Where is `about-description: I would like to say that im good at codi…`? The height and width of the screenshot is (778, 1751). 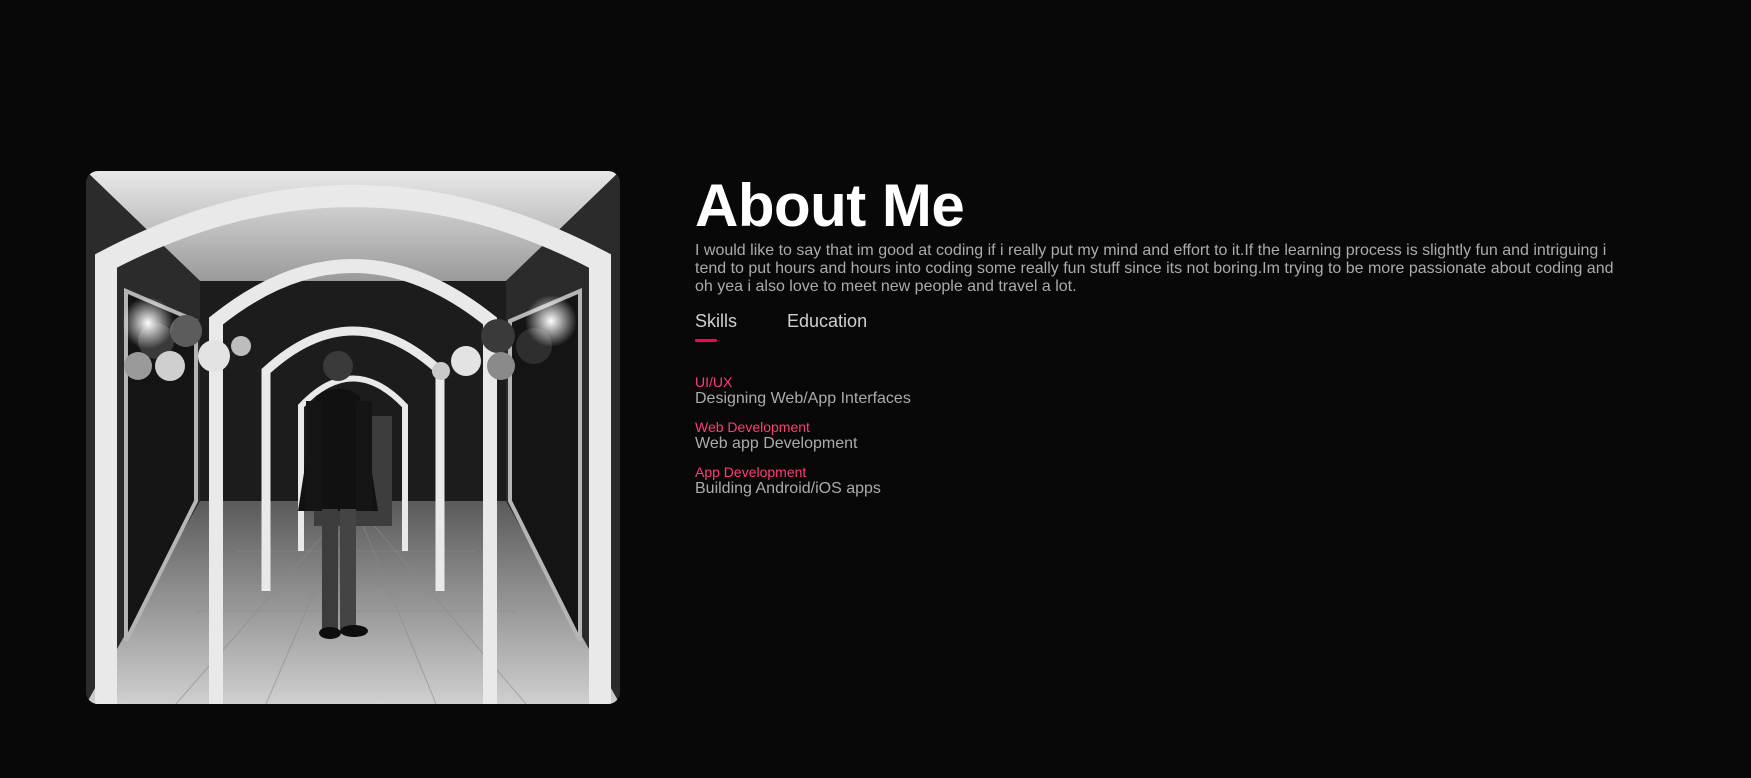
about-description: I would like to say that im good at codi… is located at coordinates (1154, 268).